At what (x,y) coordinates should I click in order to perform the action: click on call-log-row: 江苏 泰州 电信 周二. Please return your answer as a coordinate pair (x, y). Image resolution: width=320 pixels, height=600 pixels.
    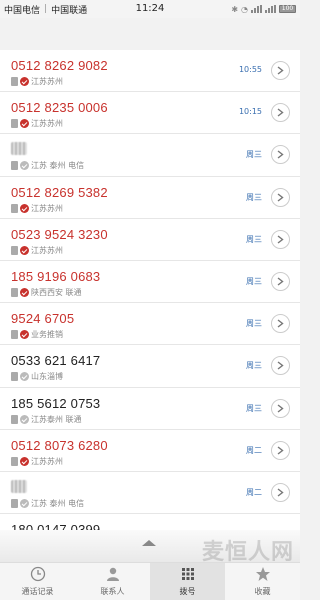
    Looking at the image, I should click on (150, 493).